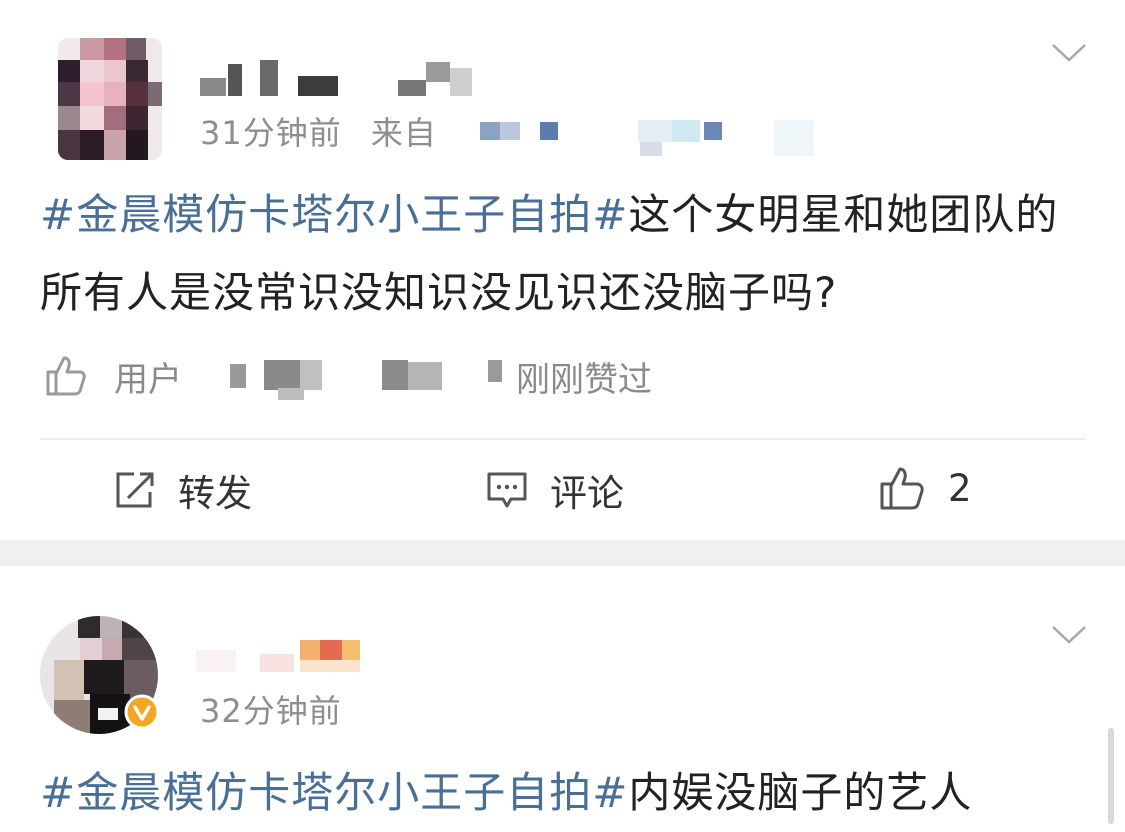 Image resolution: width=1125 pixels, height=832 pixels. What do you see at coordinates (142, 712) in the screenshot?
I see `verified-badge-icon` at bounding box center [142, 712].